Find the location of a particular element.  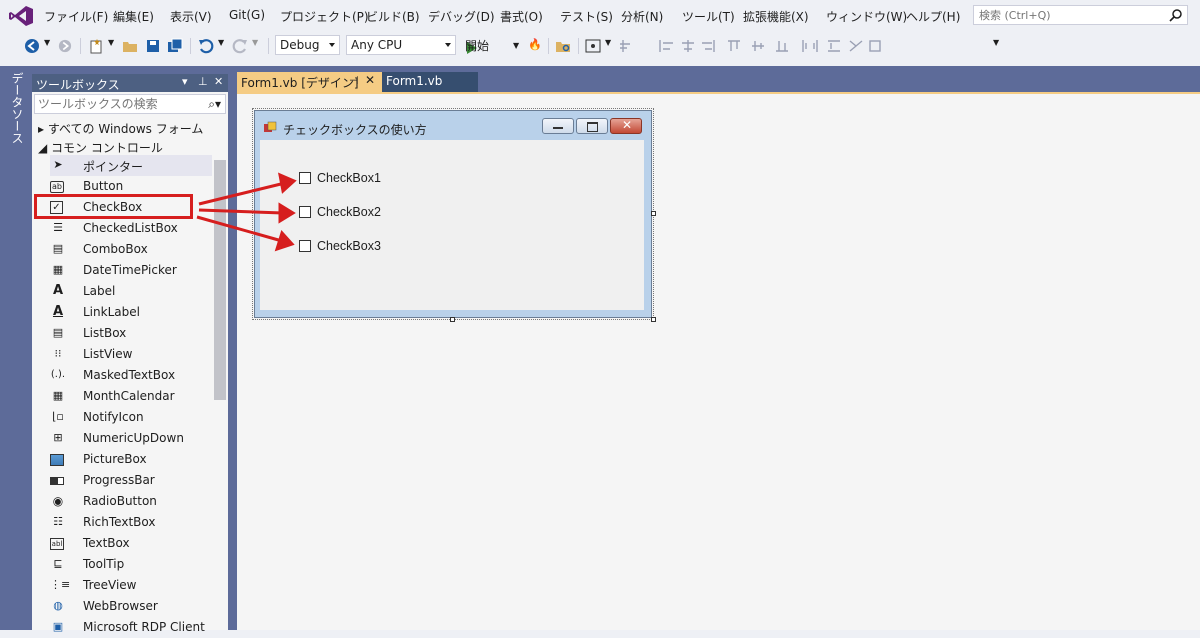

toolbox-item-picturebox: PictureBox is located at coordinates (131, 459).